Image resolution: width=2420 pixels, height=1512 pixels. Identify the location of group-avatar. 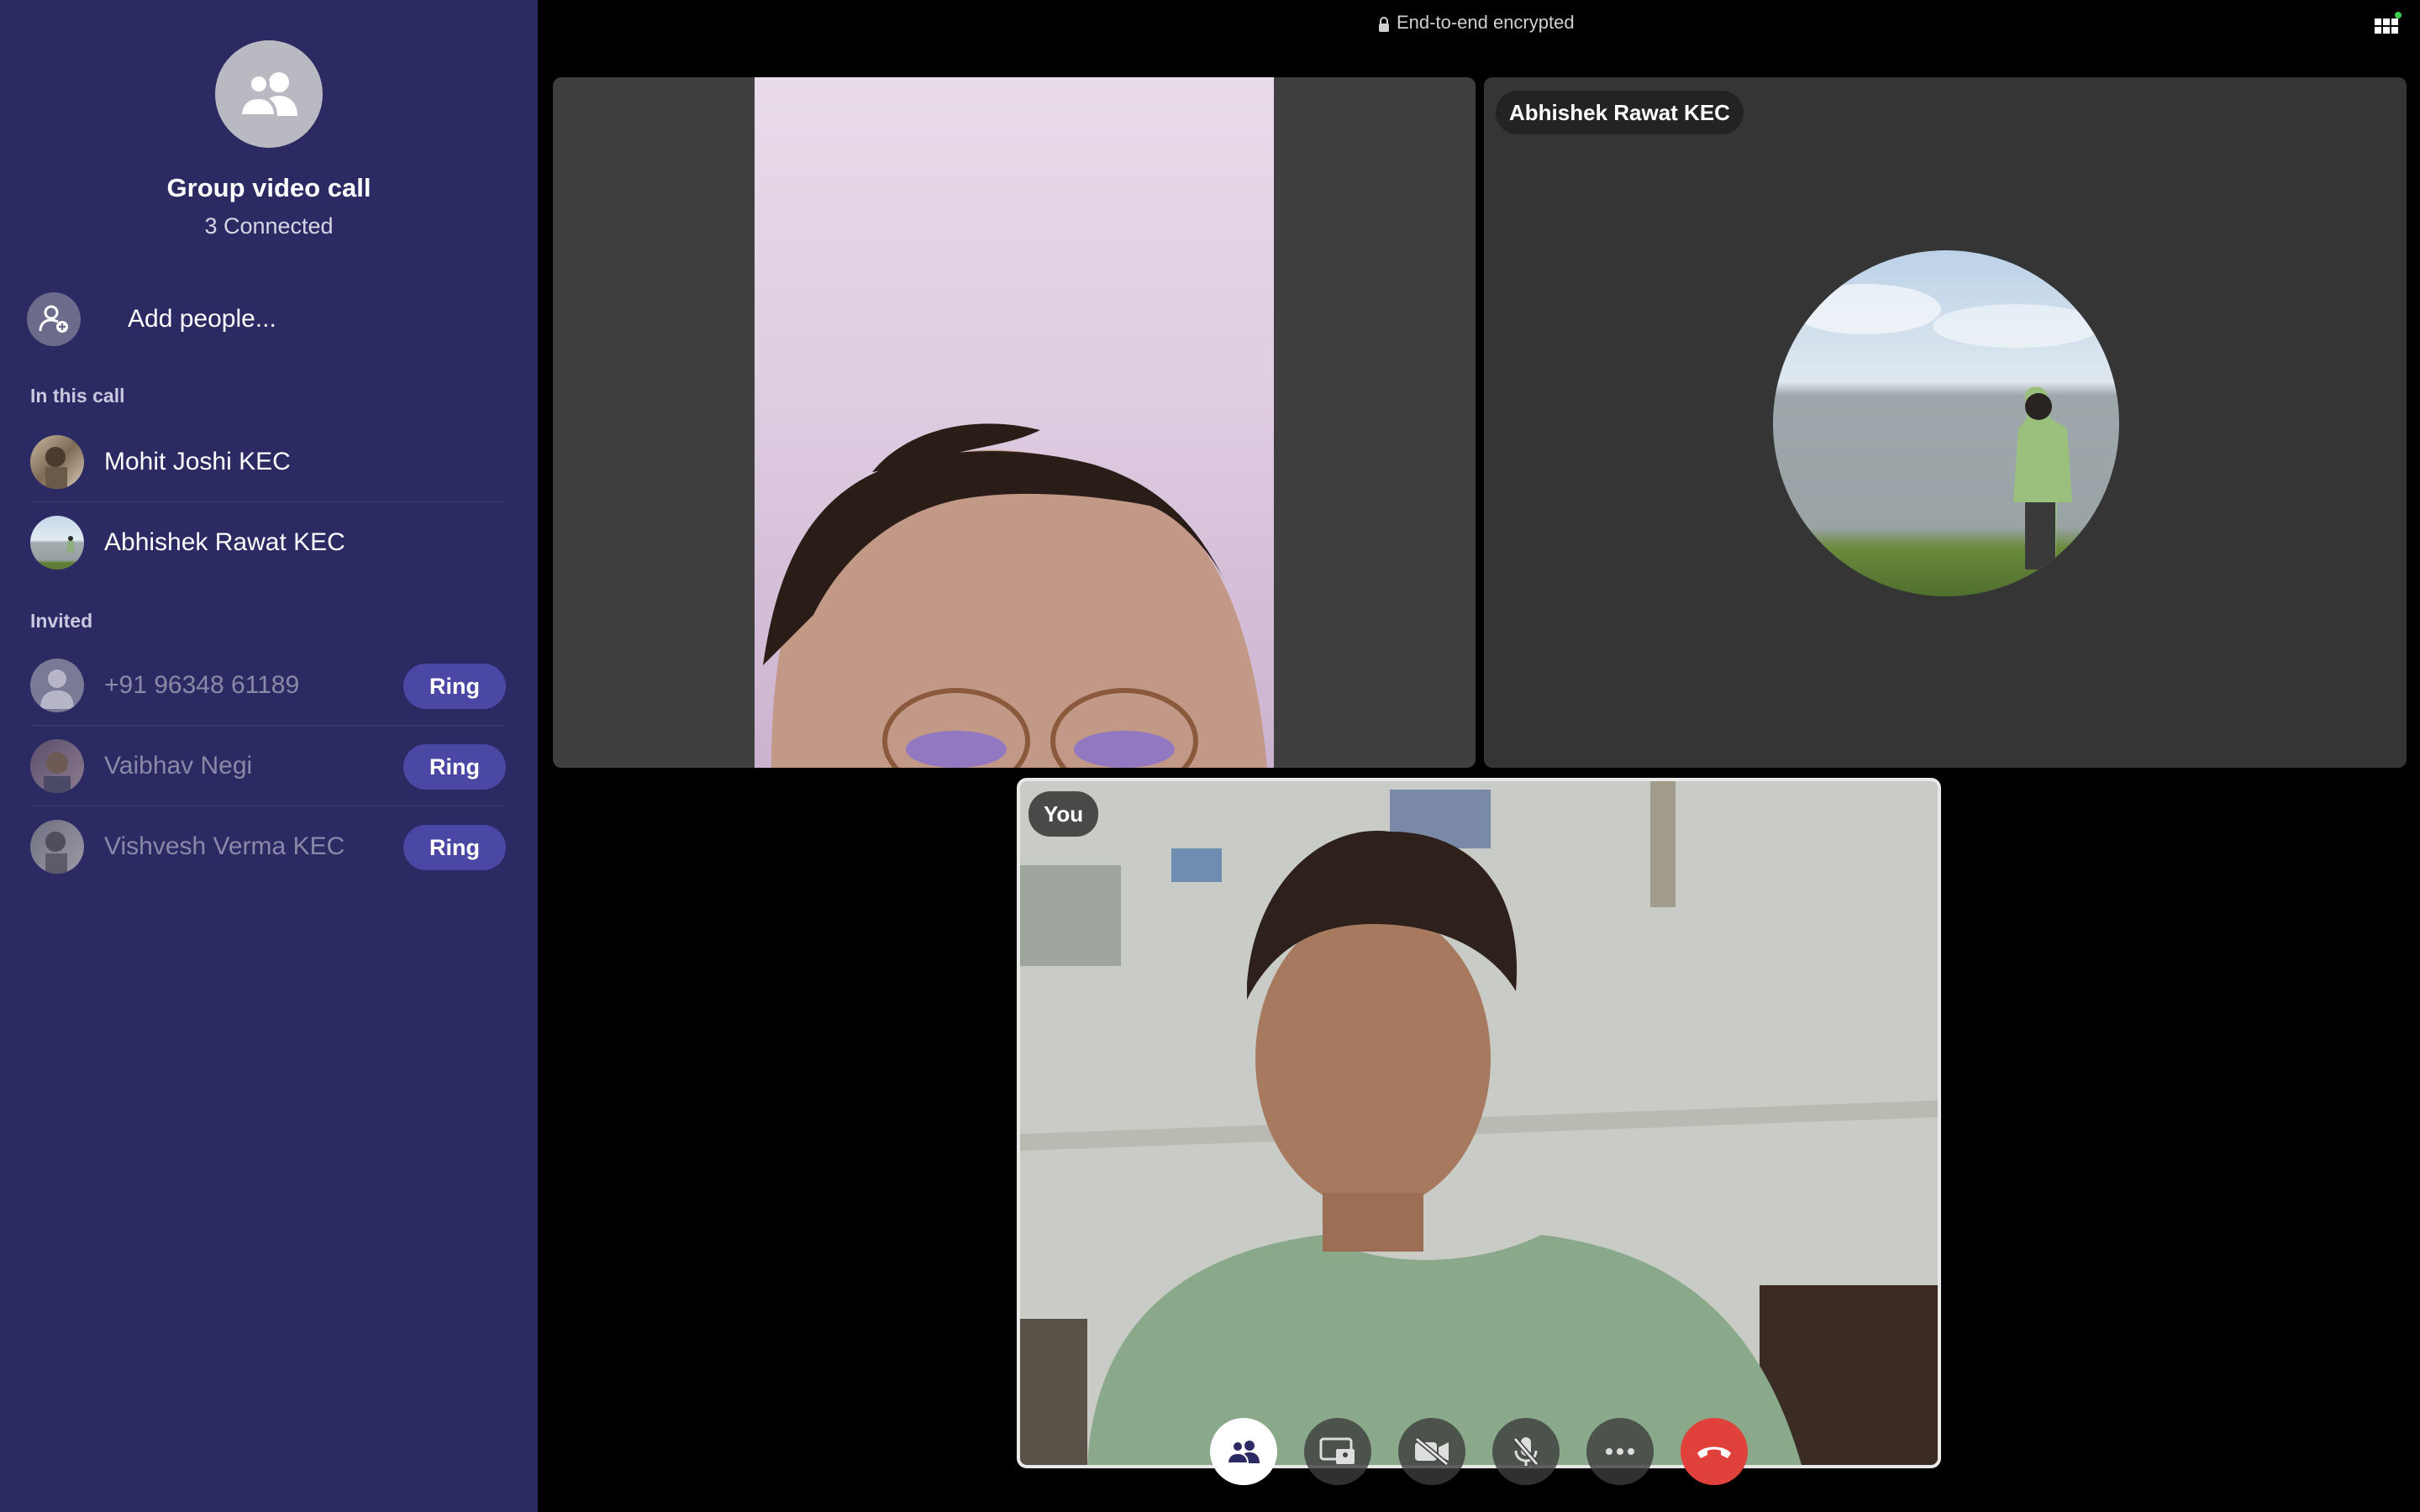
(269, 94).